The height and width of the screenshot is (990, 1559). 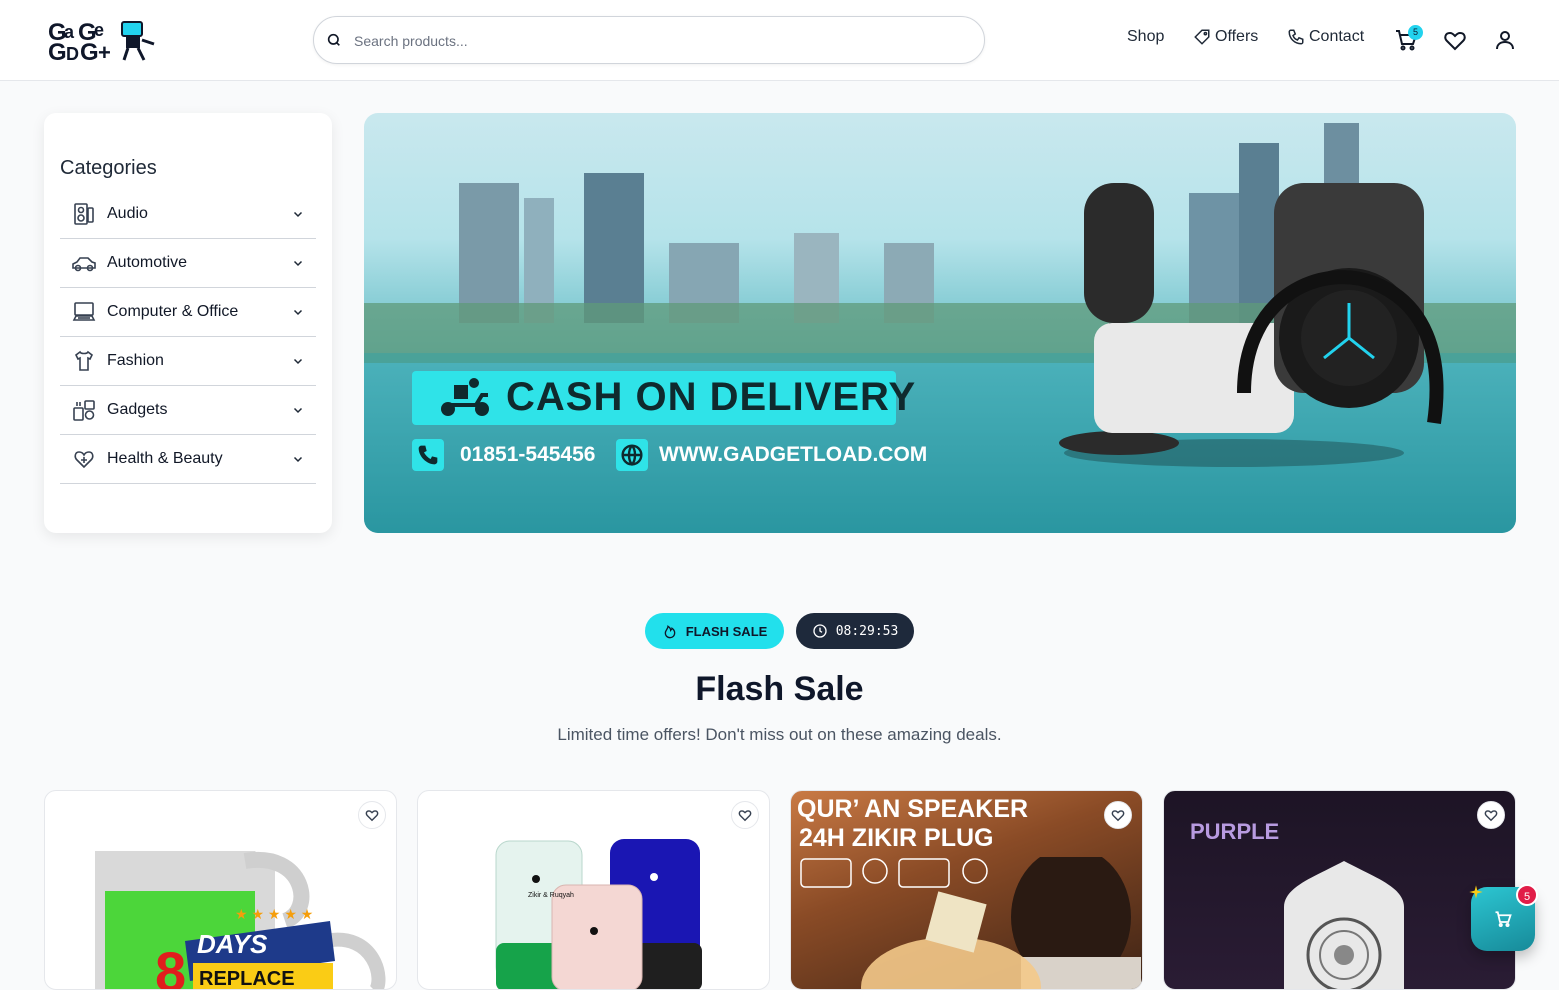 I want to click on product-overlay-text: PURPLE, so click(x=1235, y=831).